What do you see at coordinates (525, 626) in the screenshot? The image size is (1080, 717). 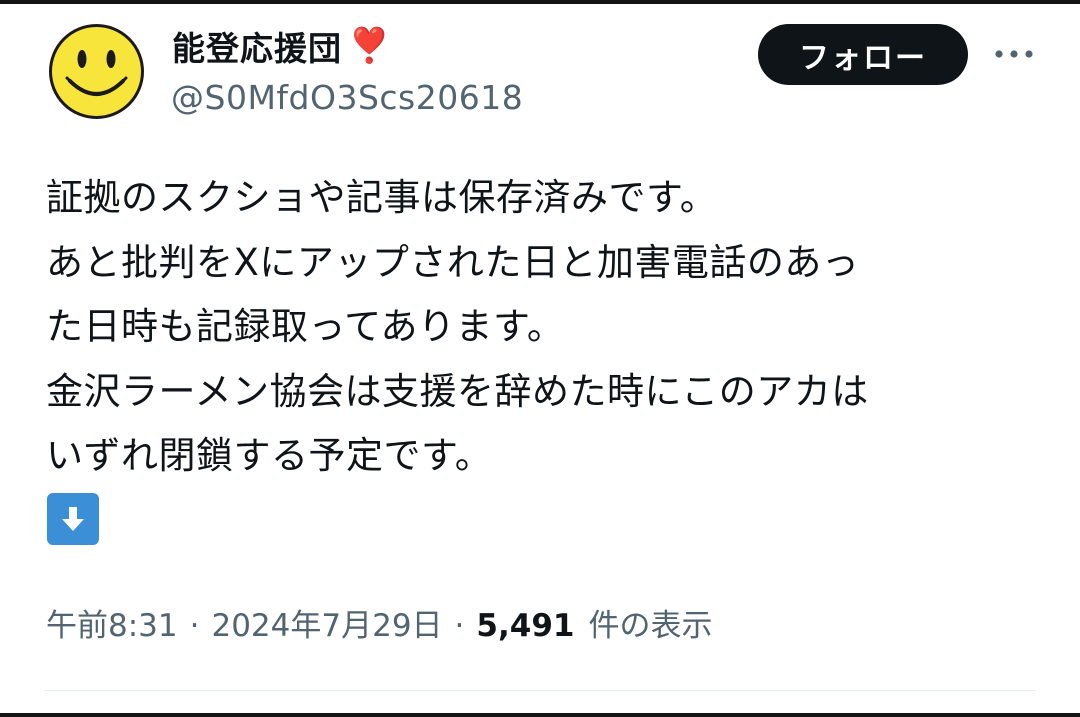 I see `views-count: 5,491` at bounding box center [525, 626].